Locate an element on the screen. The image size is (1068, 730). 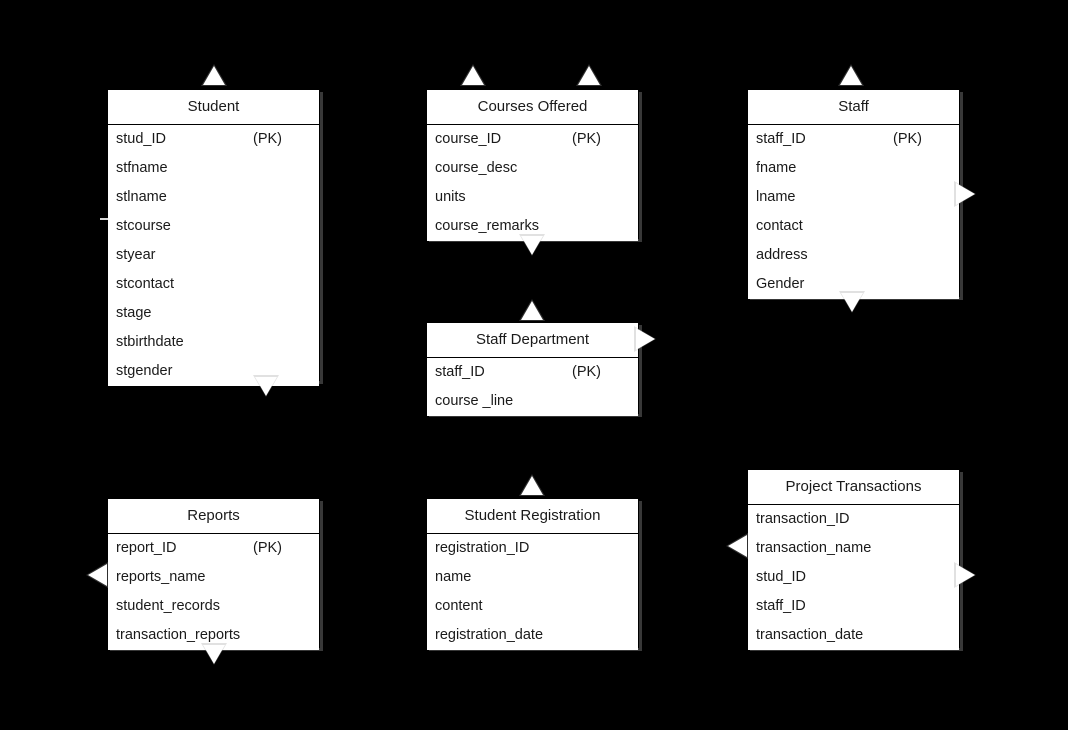
entity-attributes-staff_department: staff_ID (PK) course _line is located at coordinates (532, 387).